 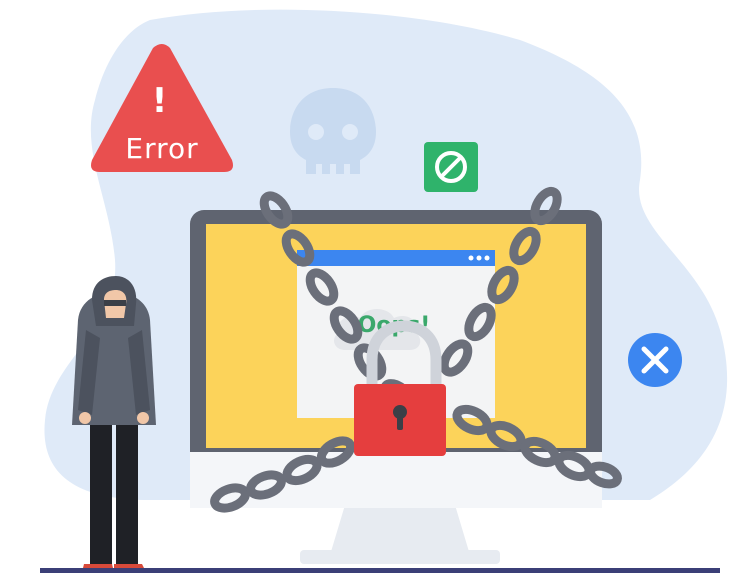 I want to click on error-label: Error, so click(x=161, y=148).